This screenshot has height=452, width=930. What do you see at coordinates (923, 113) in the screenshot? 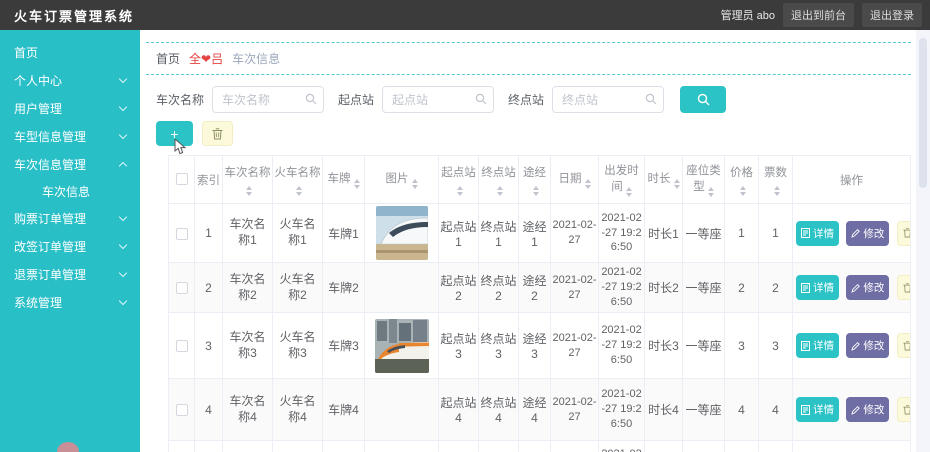
I see `scrollbar-thumb` at bounding box center [923, 113].